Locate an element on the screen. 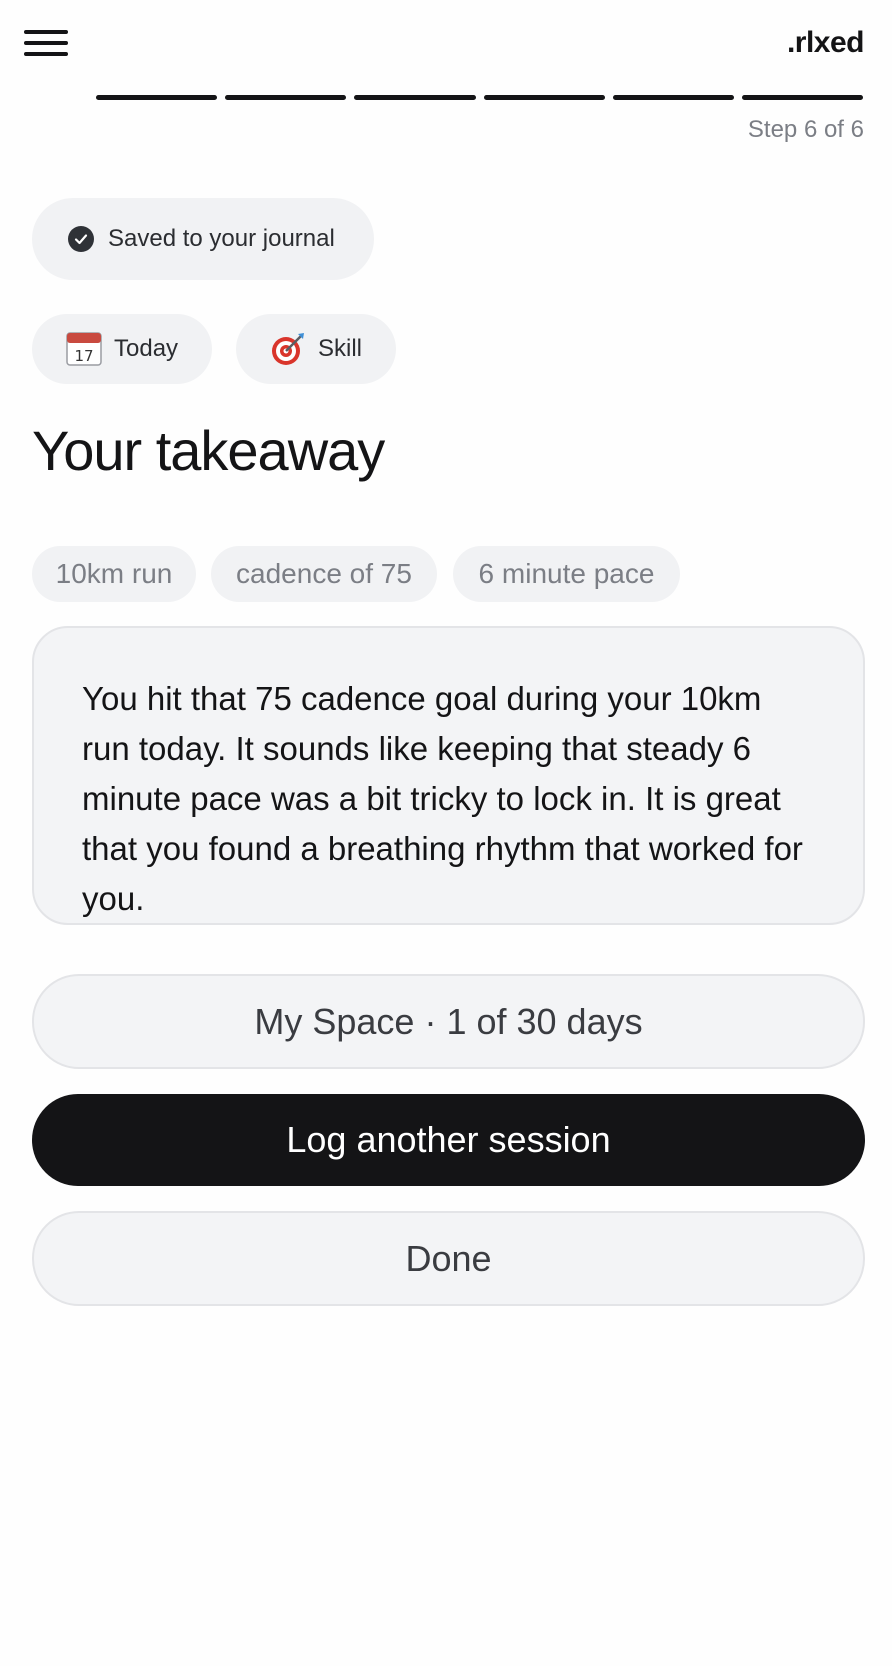  tag-today-label: Today is located at coordinates (146, 348).